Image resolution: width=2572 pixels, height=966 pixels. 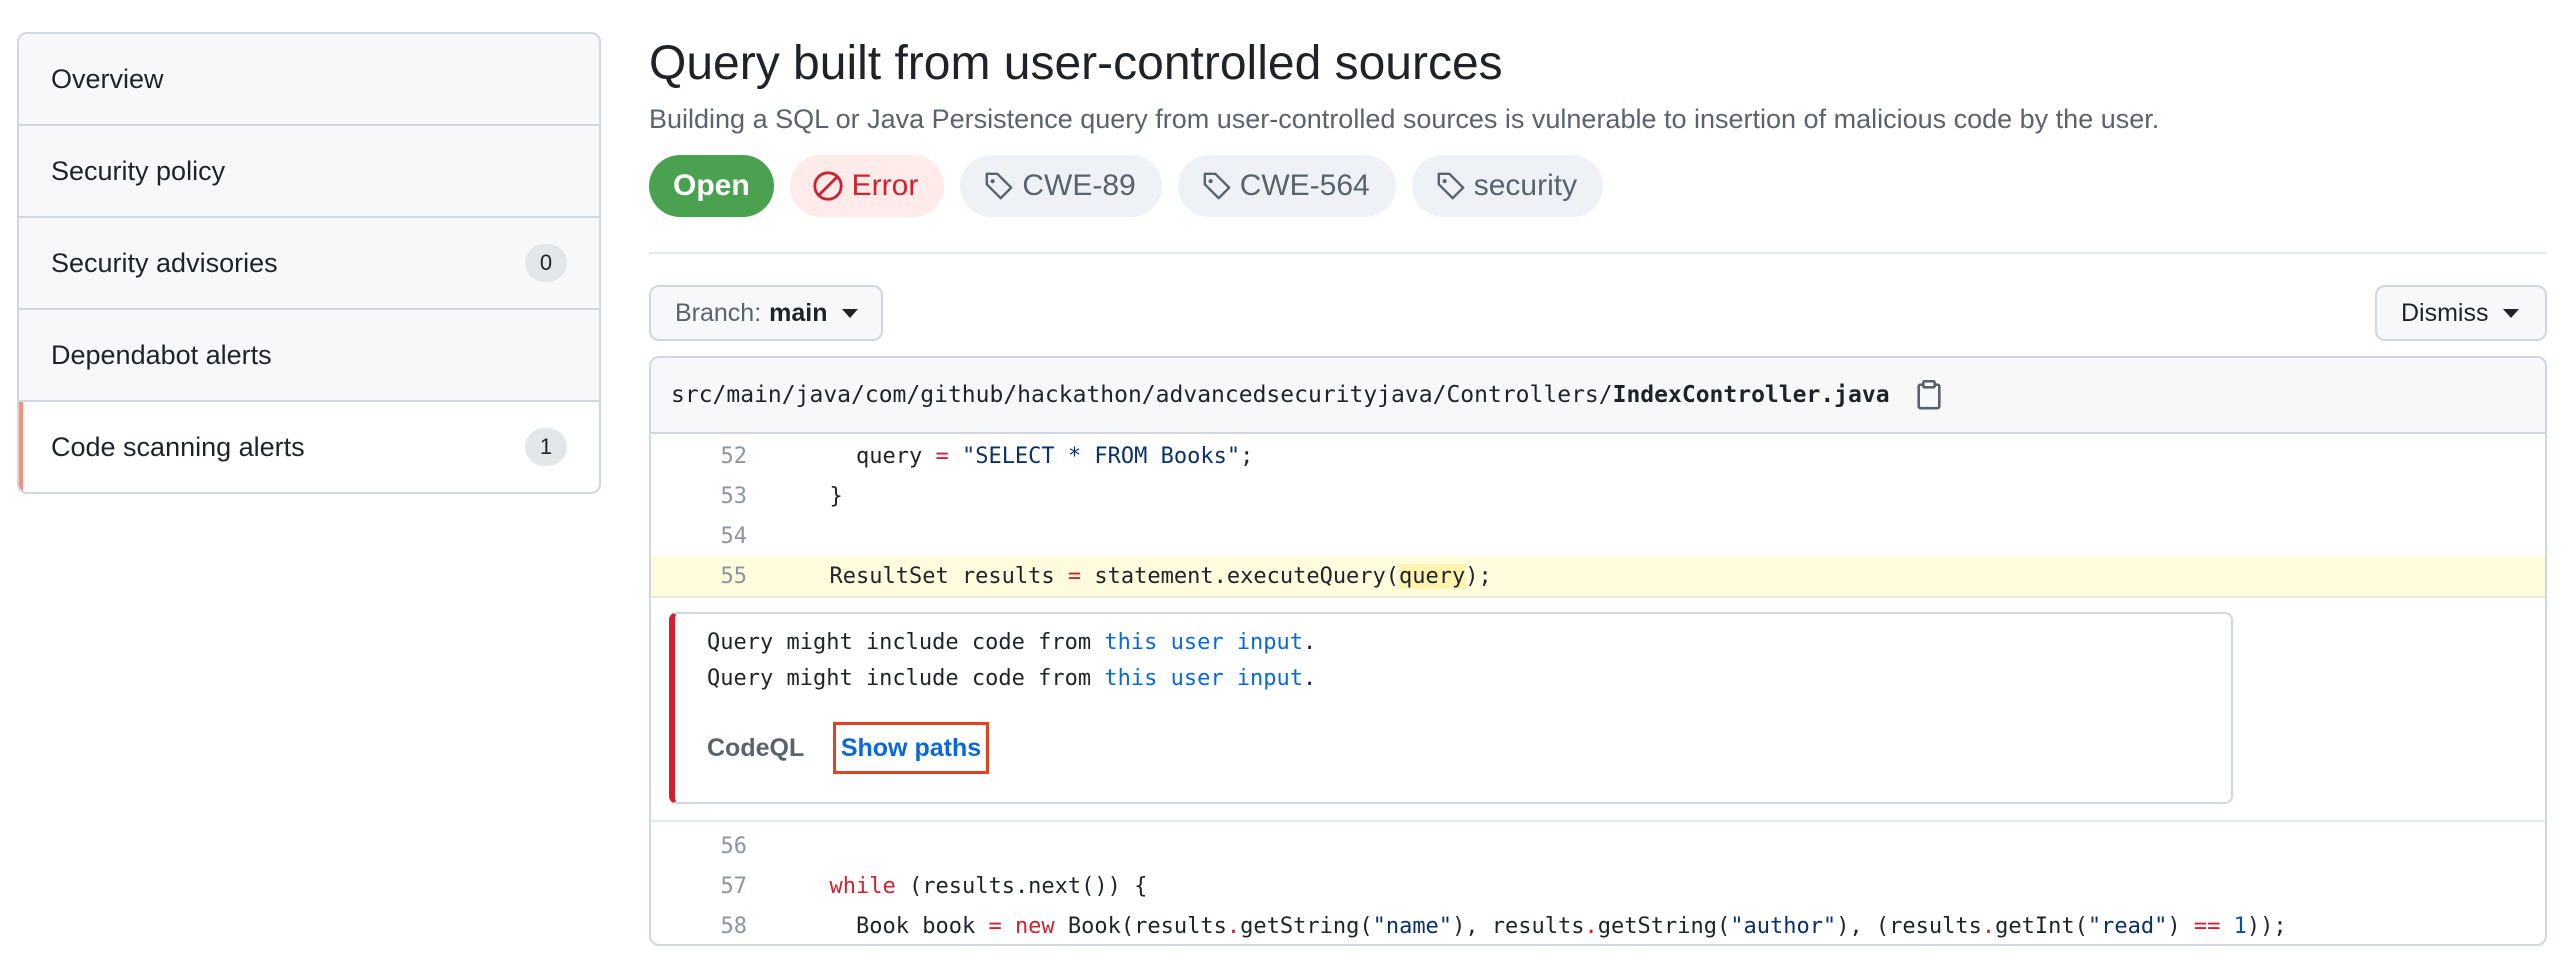 I want to click on sidebar-item-code-scanning-alerts: Code scanning alerts 1, so click(x=309, y=447).